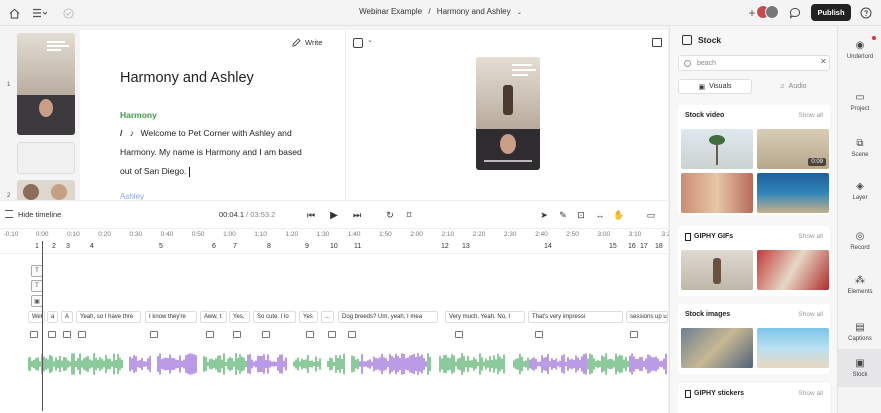  What do you see at coordinates (307, 42) in the screenshot?
I see `write-mode-button: Write` at bounding box center [307, 42].